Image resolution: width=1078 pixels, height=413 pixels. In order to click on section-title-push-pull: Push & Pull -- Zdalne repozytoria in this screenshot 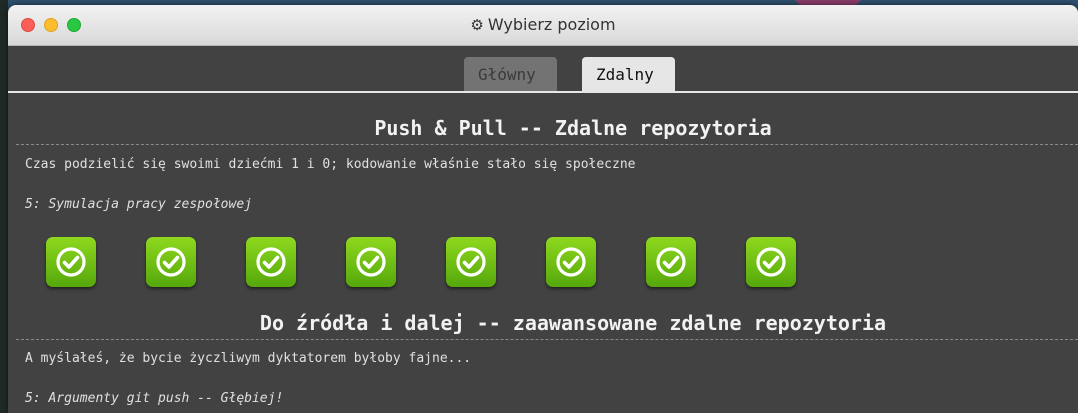, I will do `click(573, 128)`.